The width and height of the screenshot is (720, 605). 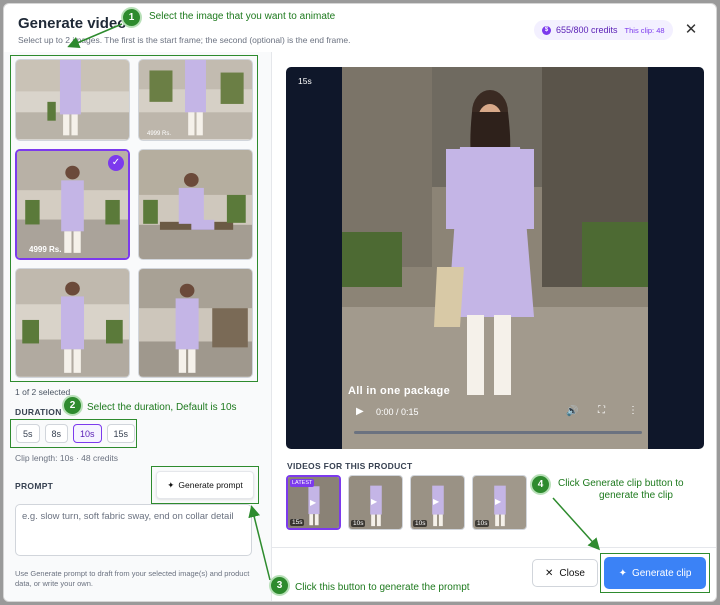 What do you see at coordinates (661, 573) in the screenshot?
I see `generate-clip-label: Generate clip` at bounding box center [661, 573].